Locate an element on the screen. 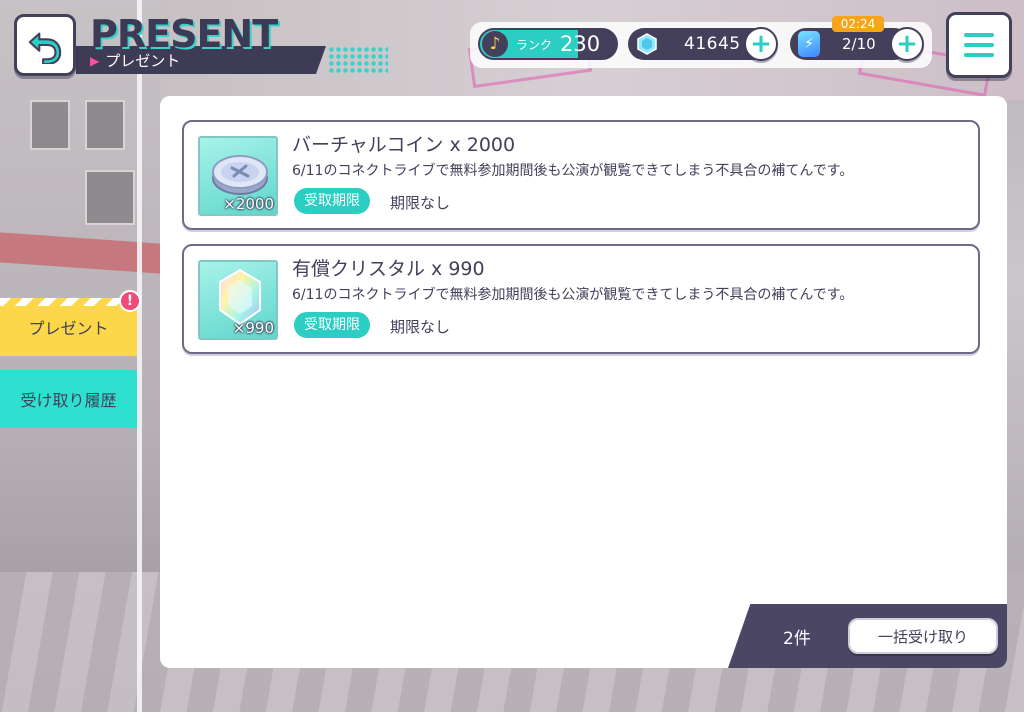 This screenshot has height=712, width=1024. tab-history-label: 受け取り履歴 is located at coordinates (68, 400).